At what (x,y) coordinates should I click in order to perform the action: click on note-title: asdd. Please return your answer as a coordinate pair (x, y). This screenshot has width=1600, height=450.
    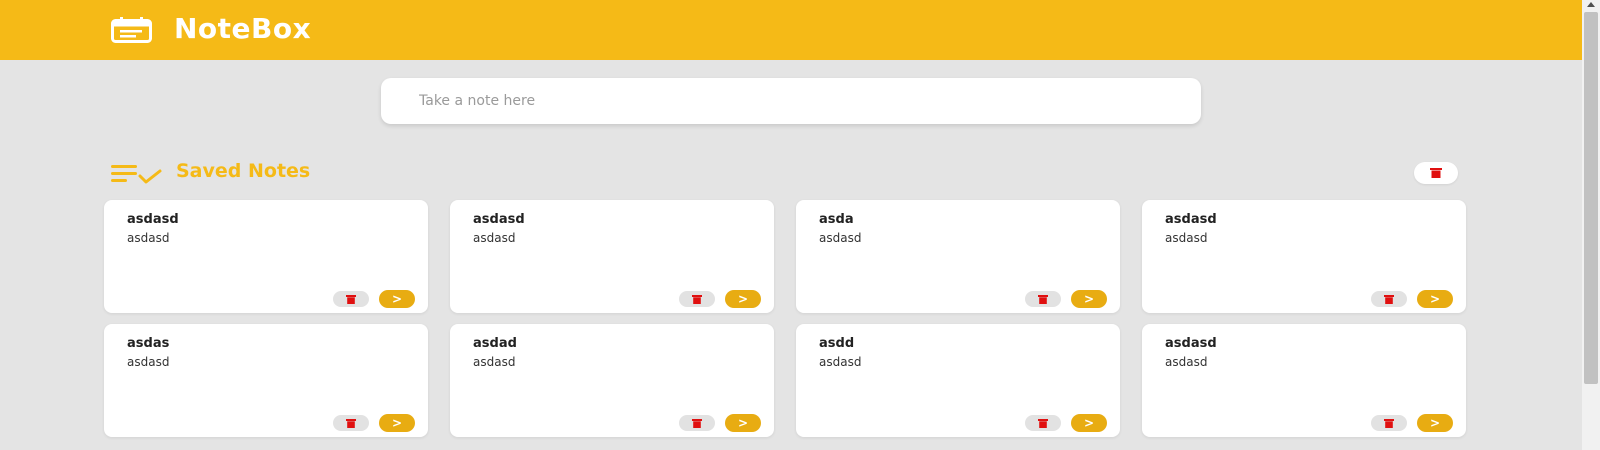
    Looking at the image, I should click on (837, 343).